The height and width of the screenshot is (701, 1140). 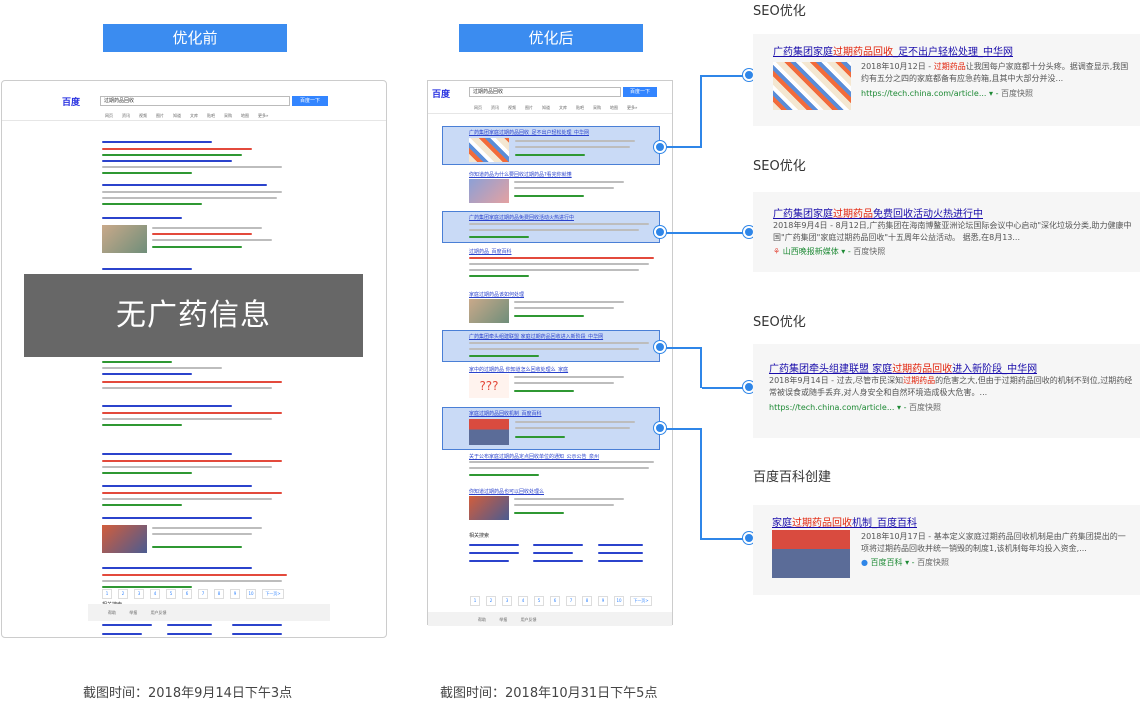 What do you see at coordinates (551, 346) in the screenshot?
I see `highlighted-result: 广药集团牵头组建联盟 家庭过期药品回收进入新阶段_中华网` at bounding box center [551, 346].